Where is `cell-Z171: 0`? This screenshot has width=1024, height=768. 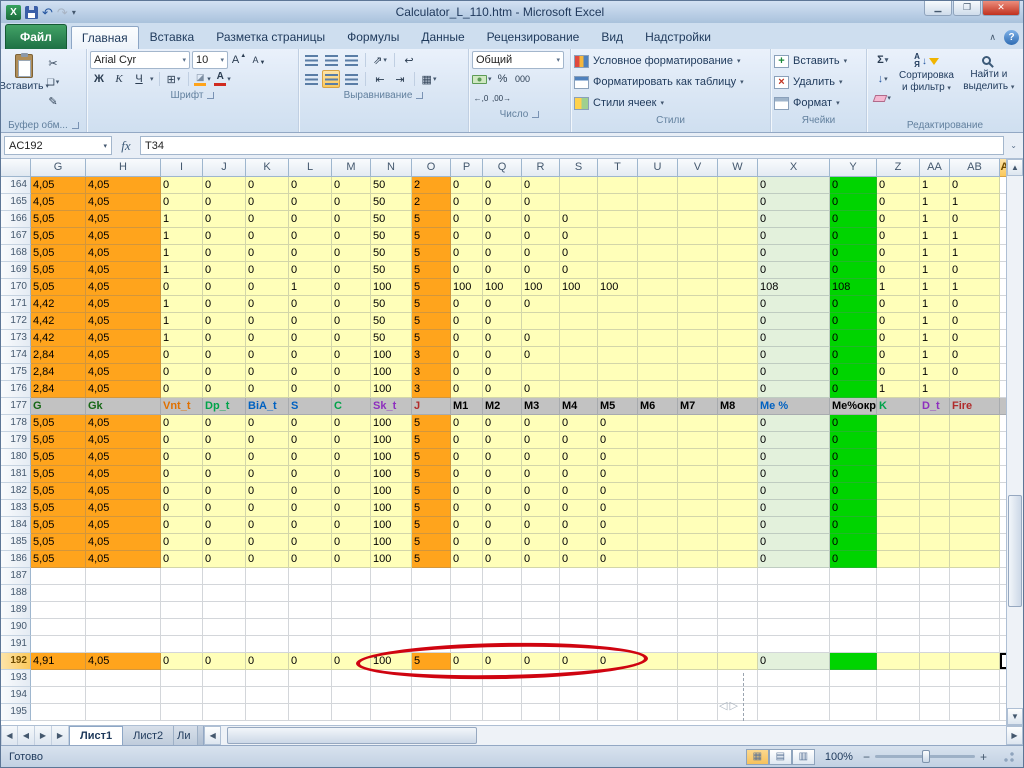 cell-Z171: 0 is located at coordinates (898, 304).